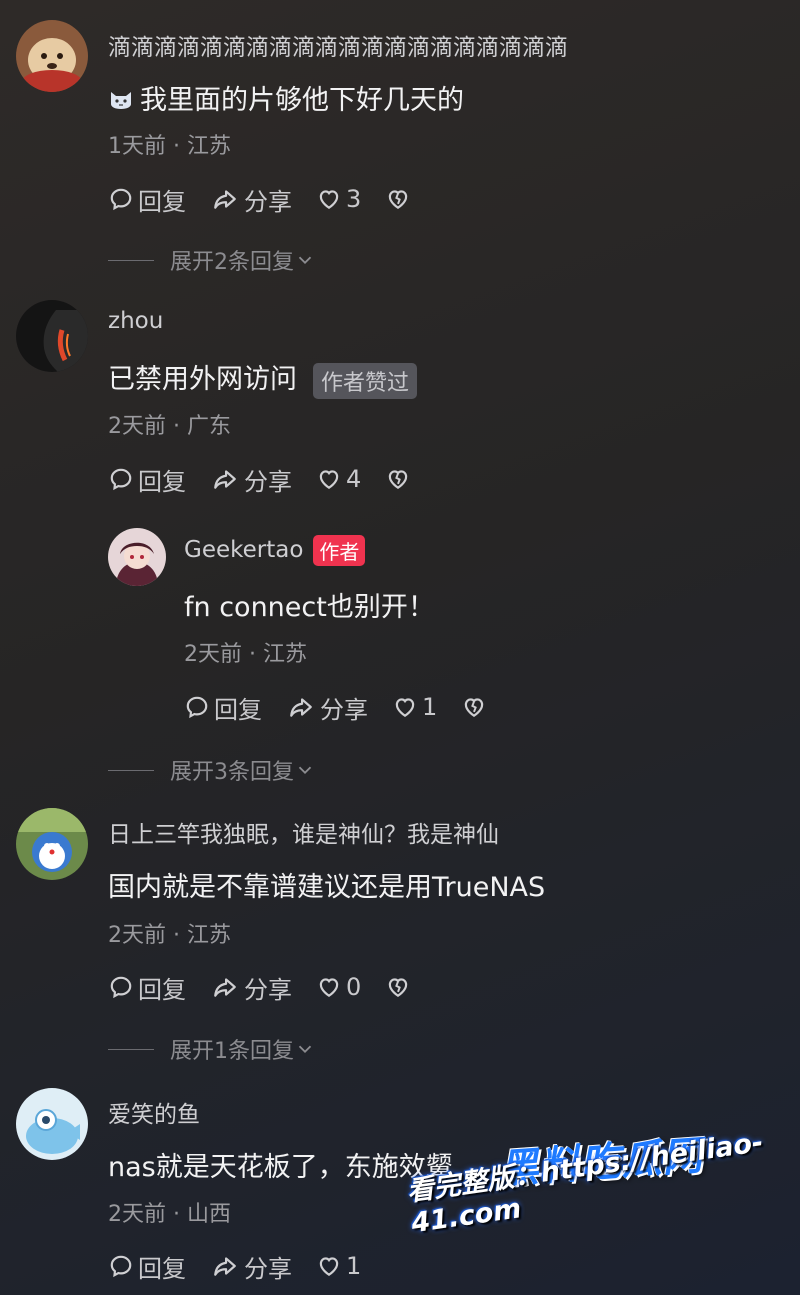 The width and height of the screenshot is (800, 1295). Describe the element at coordinates (339, 550) in the screenshot. I see `author-badge: 作者` at that location.